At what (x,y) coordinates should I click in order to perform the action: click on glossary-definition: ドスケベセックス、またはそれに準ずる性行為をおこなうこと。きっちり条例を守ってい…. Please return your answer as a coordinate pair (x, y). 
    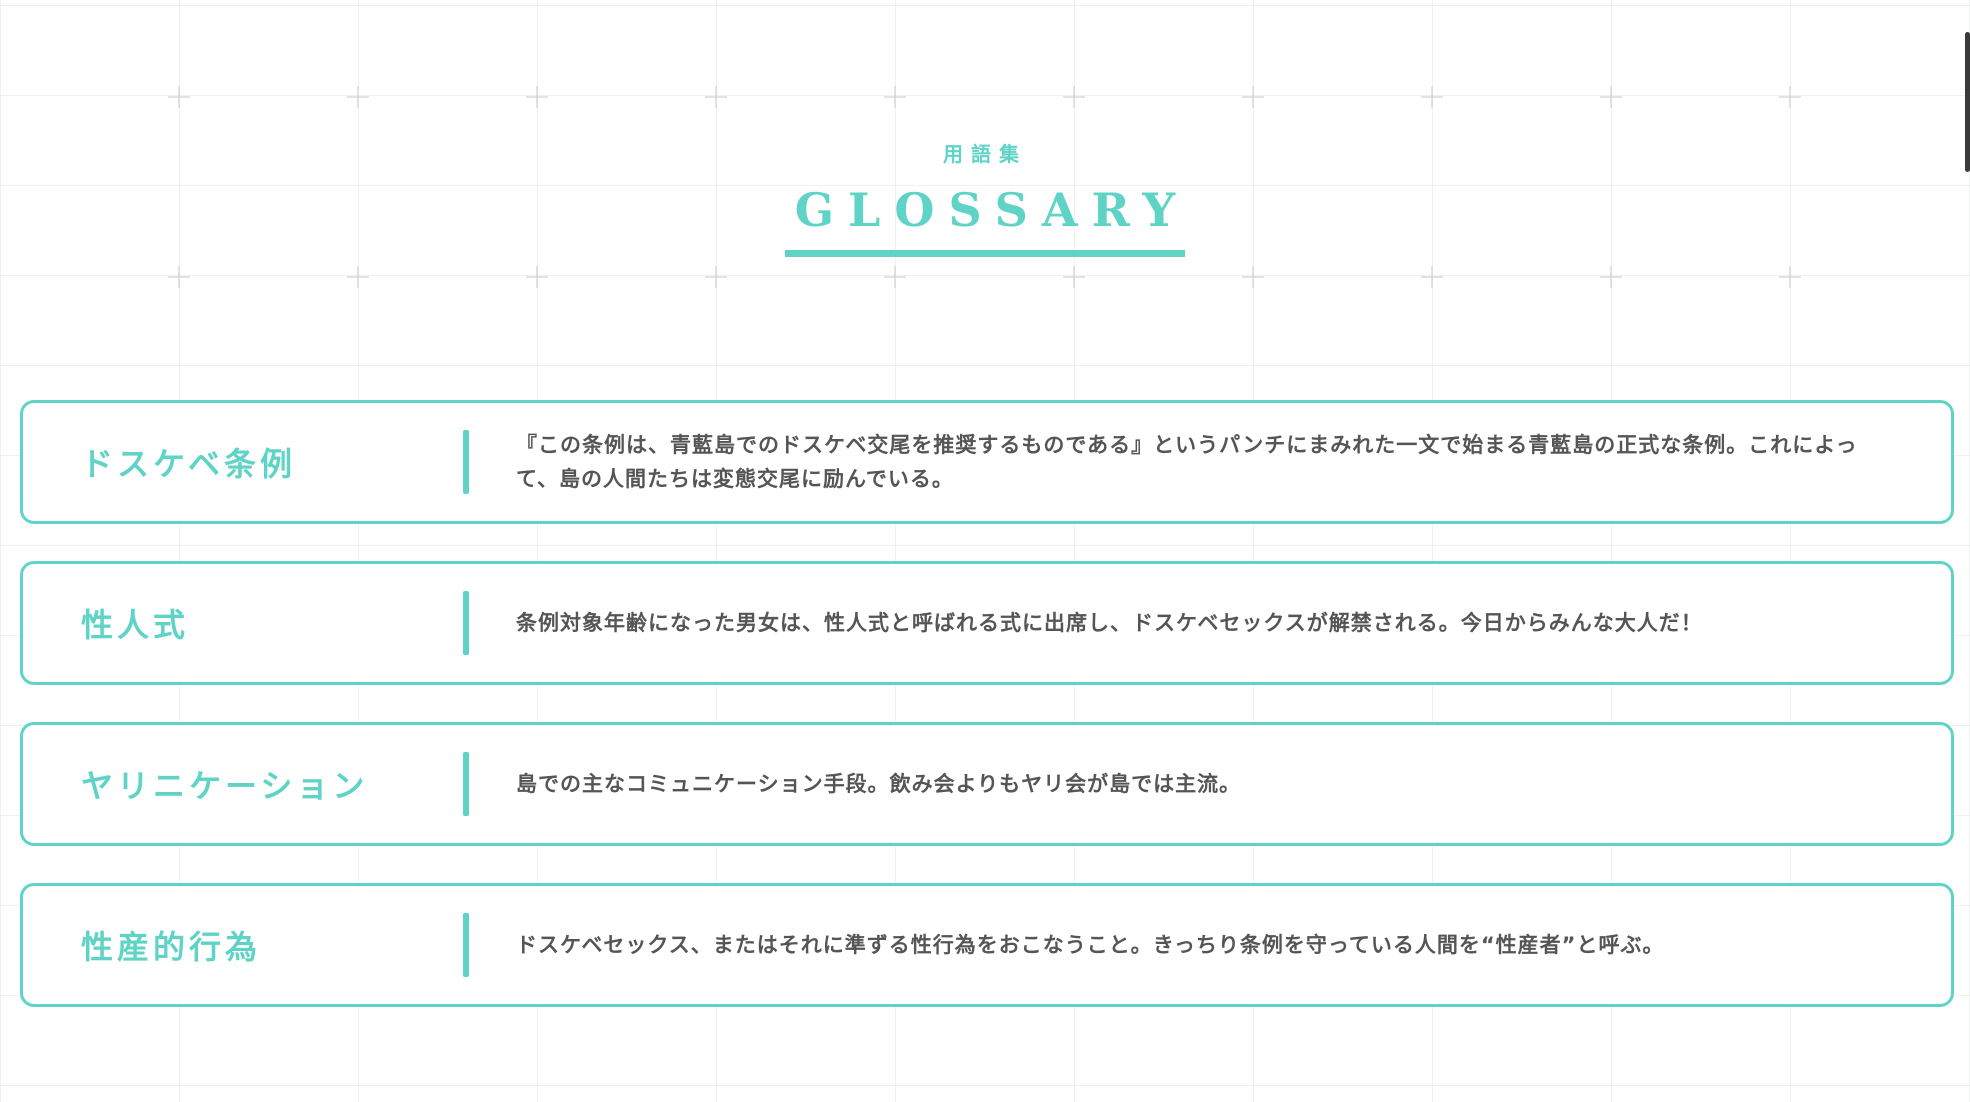
    Looking at the image, I should click on (1090, 945).